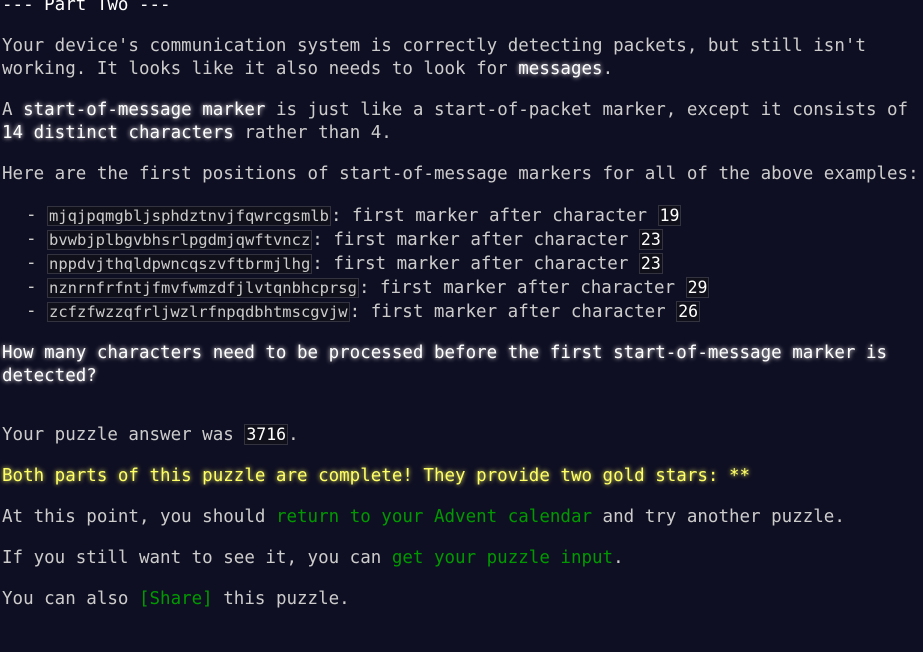  Describe the element at coordinates (718, 517) in the screenshot. I see `calendar-suffix: and try another puzzle.` at that location.